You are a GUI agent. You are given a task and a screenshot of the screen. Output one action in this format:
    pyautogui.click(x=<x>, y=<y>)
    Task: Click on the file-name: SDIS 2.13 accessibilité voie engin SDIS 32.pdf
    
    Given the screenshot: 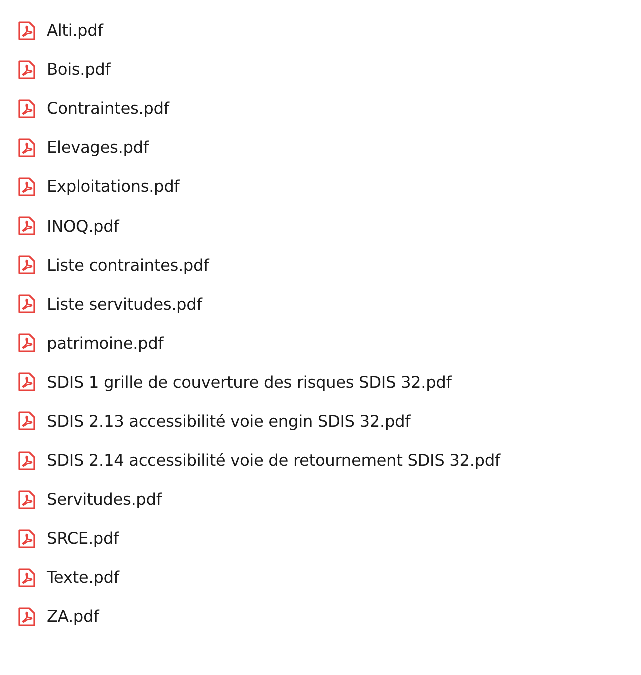 What is the action you would take?
    pyautogui.click(x=229, y=421)
    